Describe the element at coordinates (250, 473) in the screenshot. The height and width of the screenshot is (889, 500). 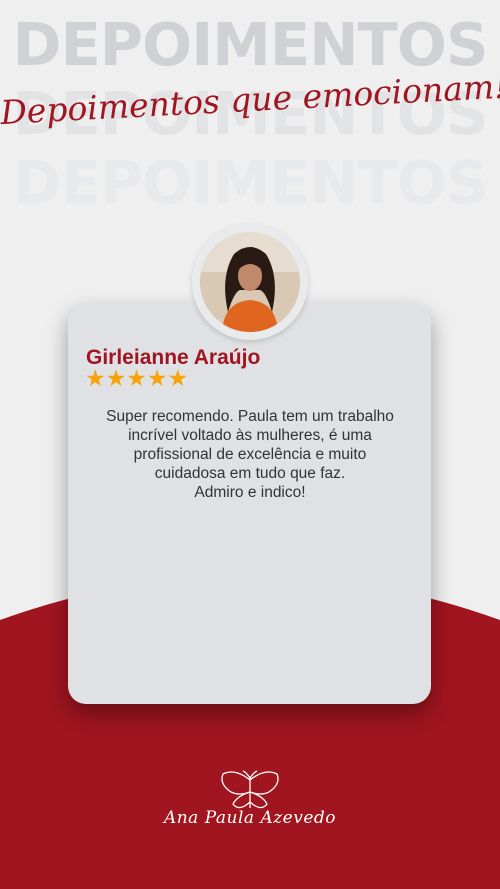
I see `quote-line: cuidadosa em tudo que faz.` at that location.